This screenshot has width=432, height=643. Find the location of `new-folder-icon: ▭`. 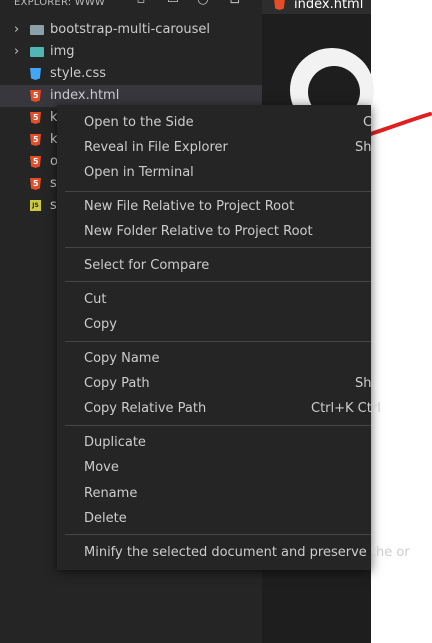

new-folder-icon: ▭ is located at coordinates (173, 4).